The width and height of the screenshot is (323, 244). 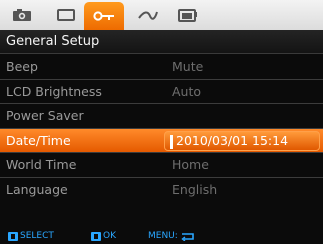 I want to click on menu-item-label: Beep, so click(x=22, y=66).